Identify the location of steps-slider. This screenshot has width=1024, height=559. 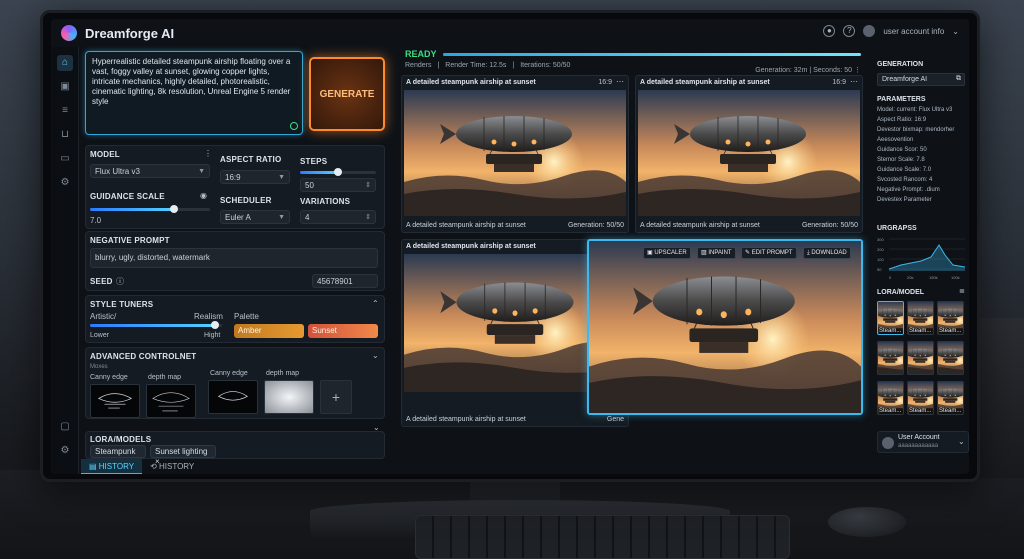
(338, 172).